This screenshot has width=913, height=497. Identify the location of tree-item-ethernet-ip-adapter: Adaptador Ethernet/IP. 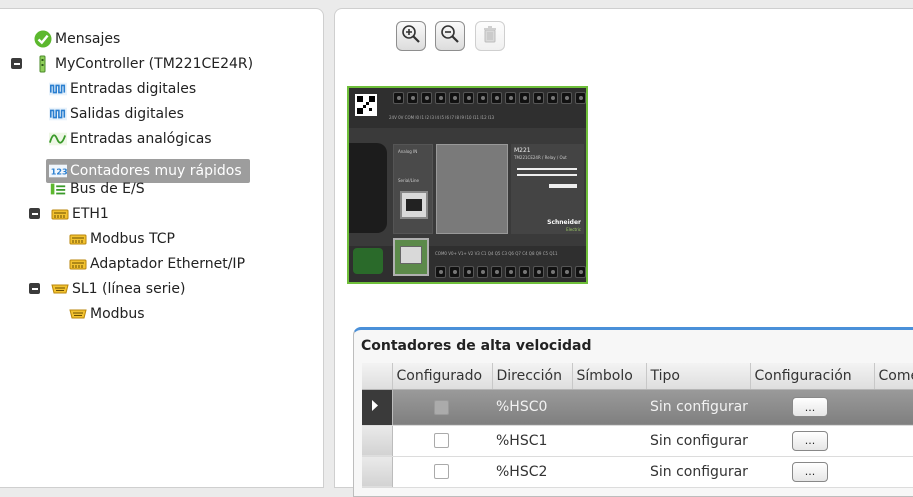
(157, 264).